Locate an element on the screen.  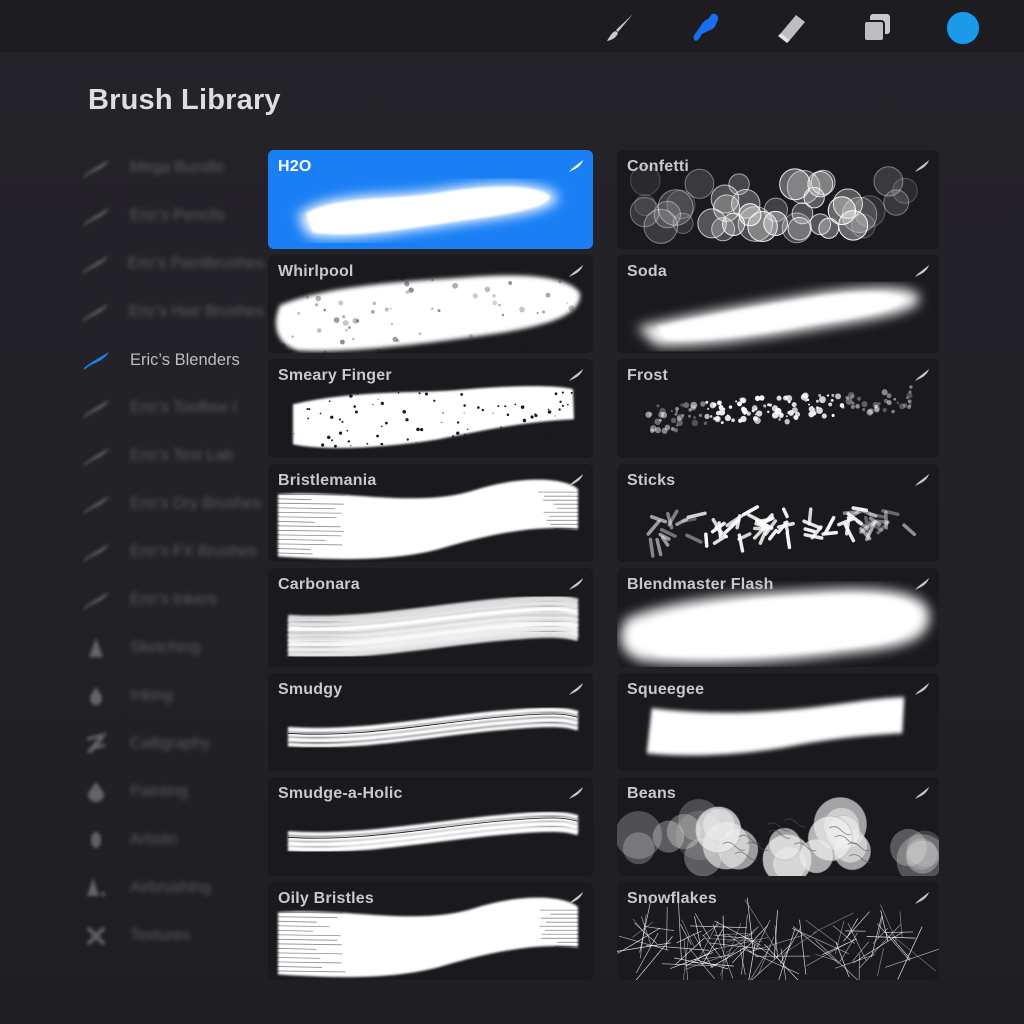
sidebar-item-label: Calligraphy is located at coordinates (170, 743).